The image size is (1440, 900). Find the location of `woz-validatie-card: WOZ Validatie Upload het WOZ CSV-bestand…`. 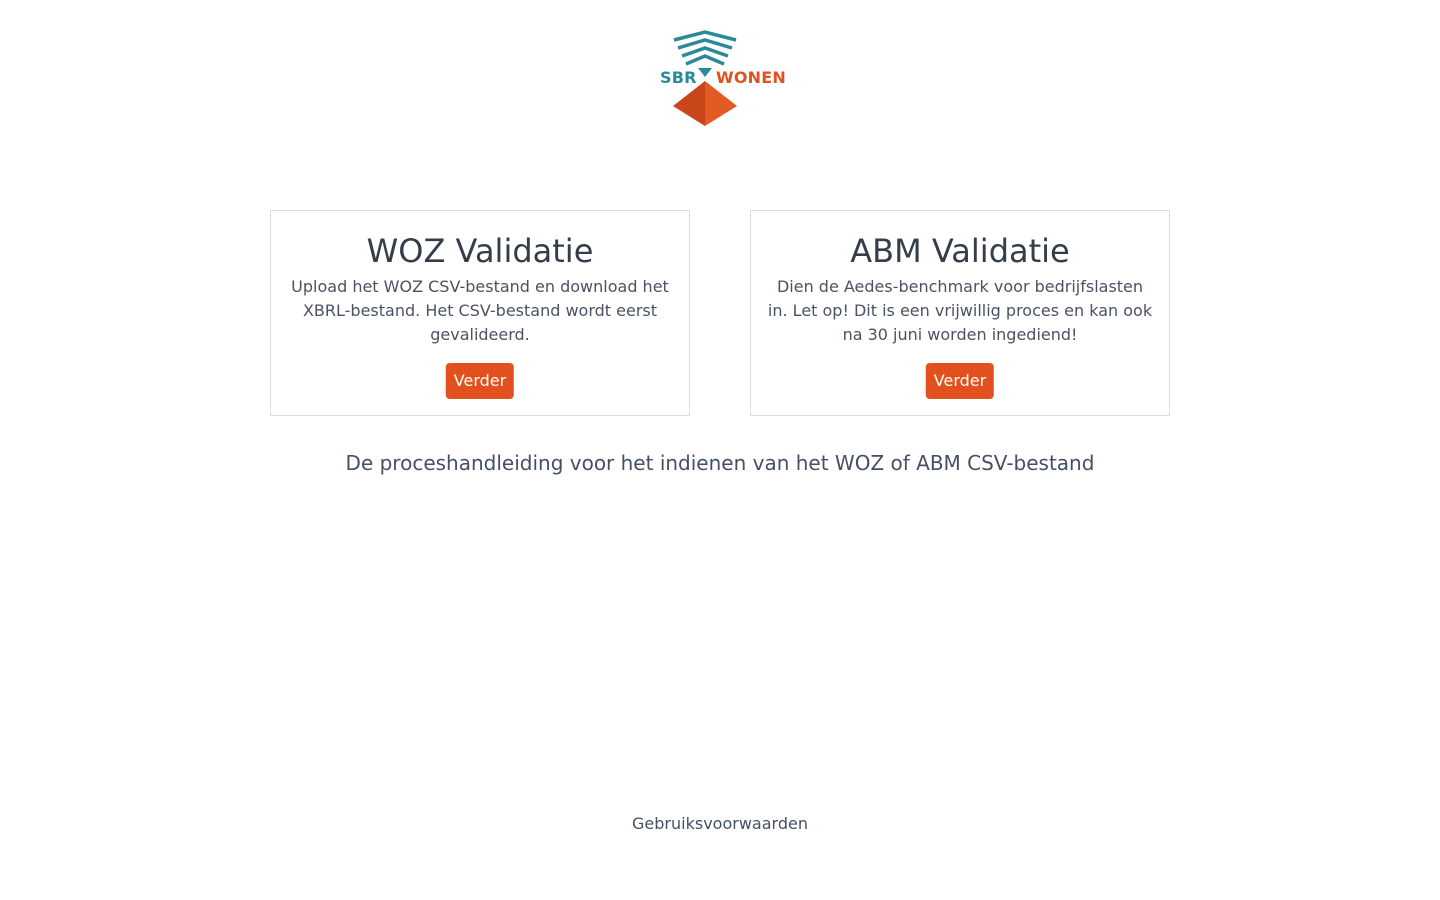

woz-validatie-card: WOZ Validatie Upload het WOZ CSV-bestand… is located at coordinates (480, 313).